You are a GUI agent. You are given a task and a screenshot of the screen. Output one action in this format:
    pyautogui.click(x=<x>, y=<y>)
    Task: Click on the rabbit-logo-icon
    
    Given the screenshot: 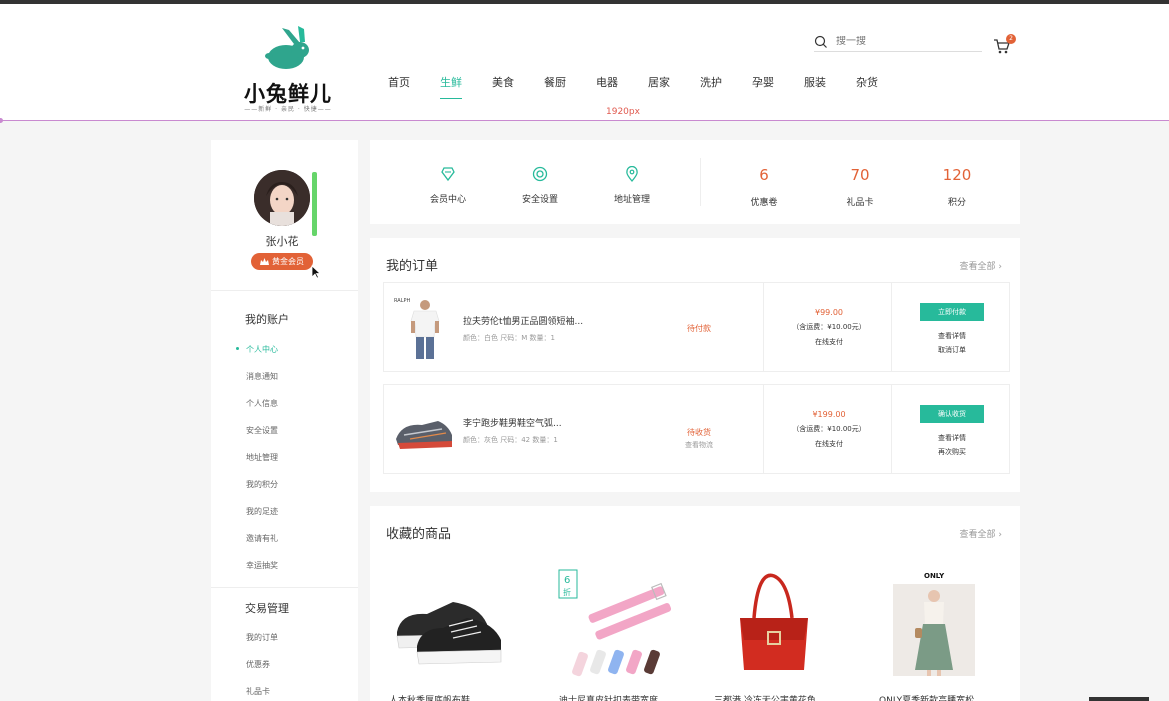 What is the action you would take?
    pyautogui.click(x=287, y=47)
    